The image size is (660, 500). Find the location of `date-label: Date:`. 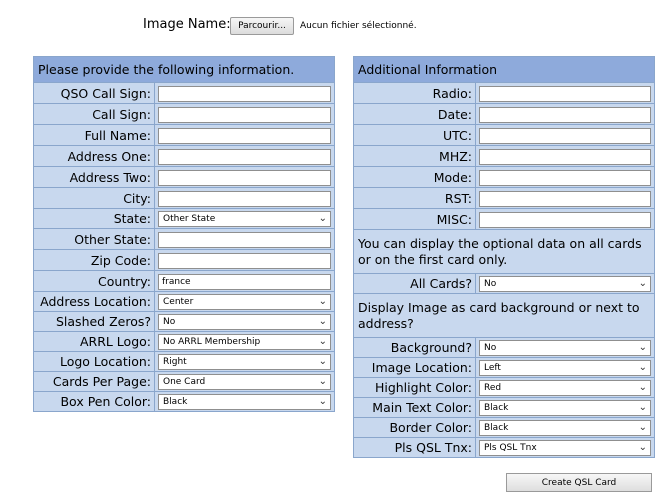

date-label: Date: is located at coordinates (414, 114).